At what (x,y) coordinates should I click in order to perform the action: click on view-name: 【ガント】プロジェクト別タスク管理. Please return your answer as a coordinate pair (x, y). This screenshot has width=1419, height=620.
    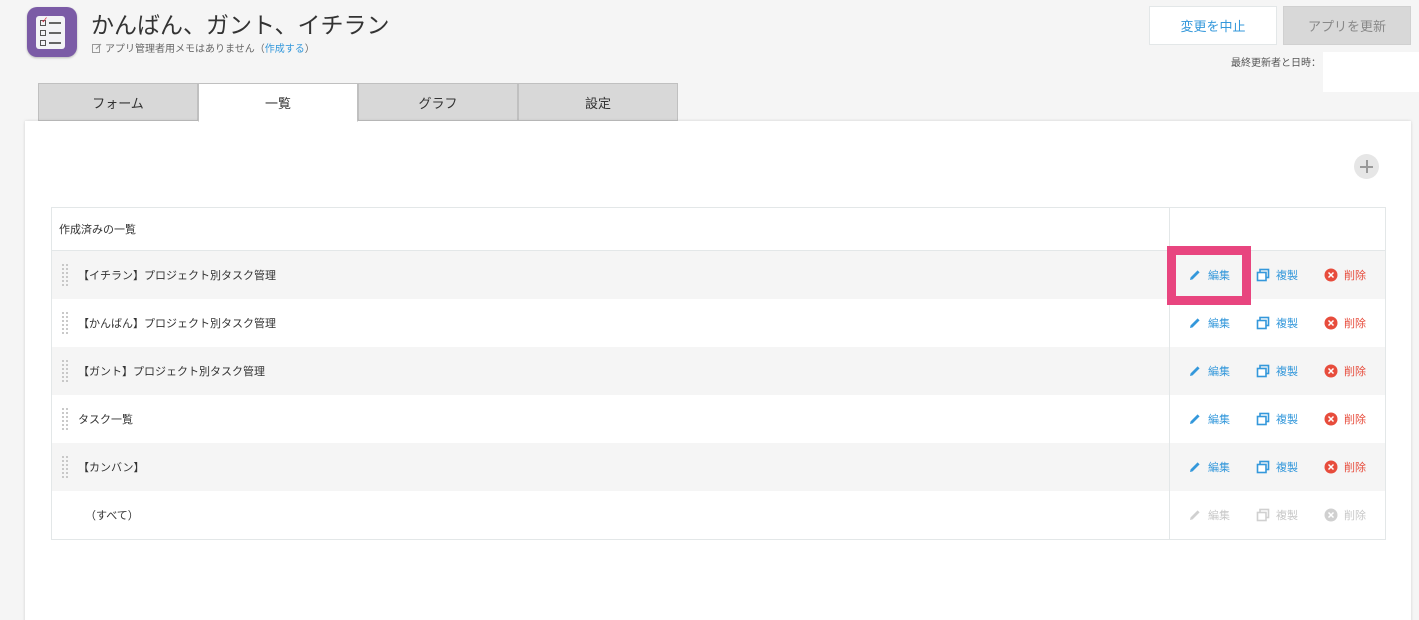
    Looking at the image, I should click on (171, 371).